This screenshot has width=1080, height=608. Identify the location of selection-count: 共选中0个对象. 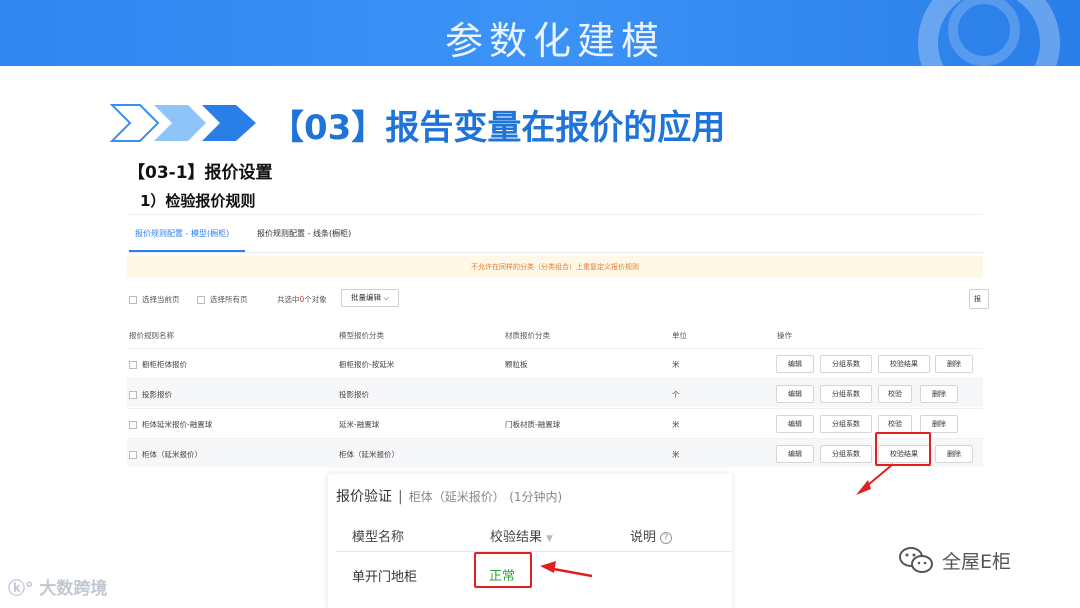
(302, 299).